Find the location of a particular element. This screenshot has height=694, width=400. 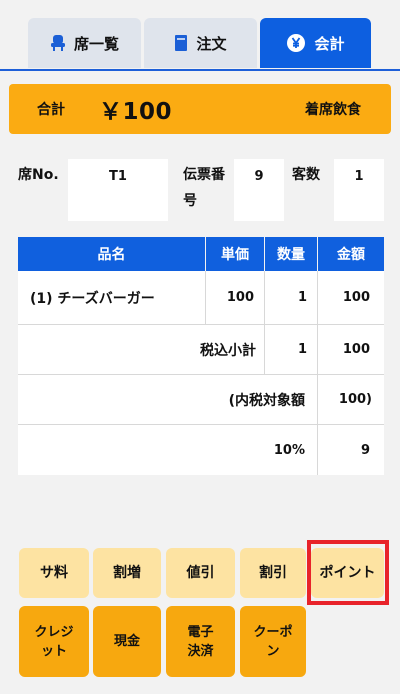

credit-card-button: クレジット is located at coordinates (54, 641).